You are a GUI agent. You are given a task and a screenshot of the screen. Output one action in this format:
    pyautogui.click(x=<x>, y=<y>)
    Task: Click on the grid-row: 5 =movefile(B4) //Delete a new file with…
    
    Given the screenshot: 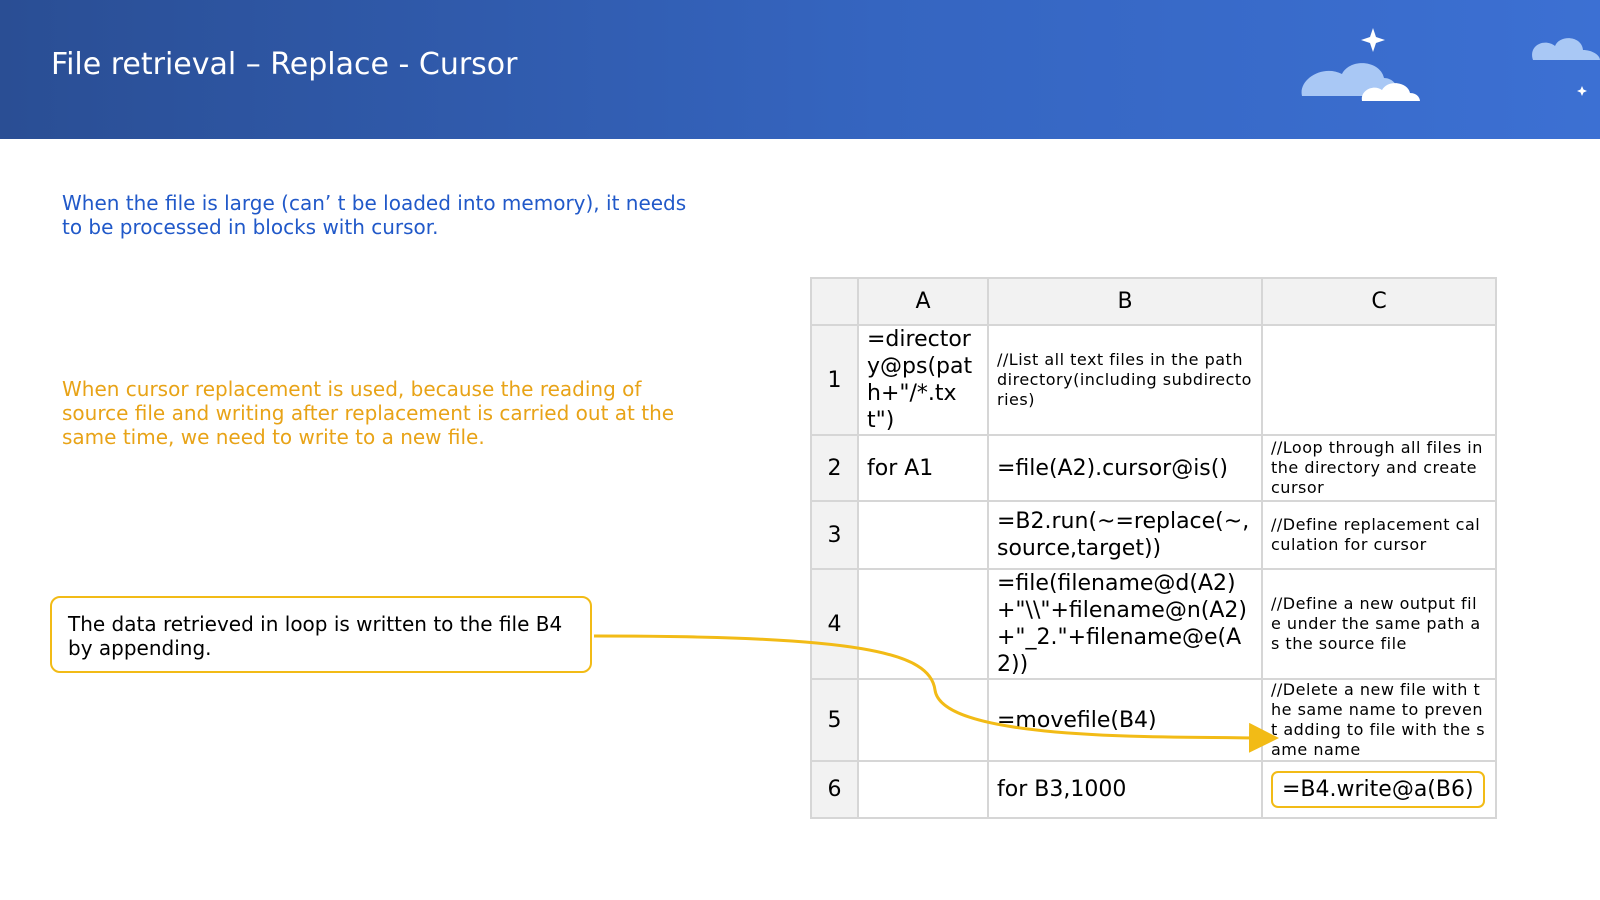 What is the action you would take?
    pyautogui.click(x=1153, y=720)
    